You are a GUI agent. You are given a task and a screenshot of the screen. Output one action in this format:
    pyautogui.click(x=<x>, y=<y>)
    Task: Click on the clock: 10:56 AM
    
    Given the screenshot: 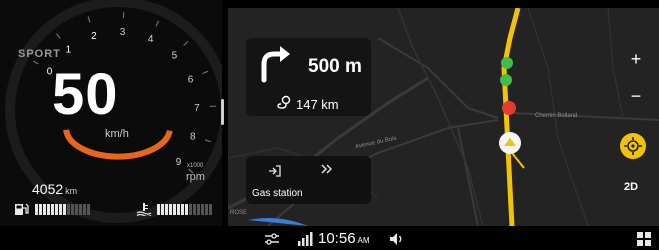 What is the action you would take?
    pyautogui.click(x=344, y=238)
    